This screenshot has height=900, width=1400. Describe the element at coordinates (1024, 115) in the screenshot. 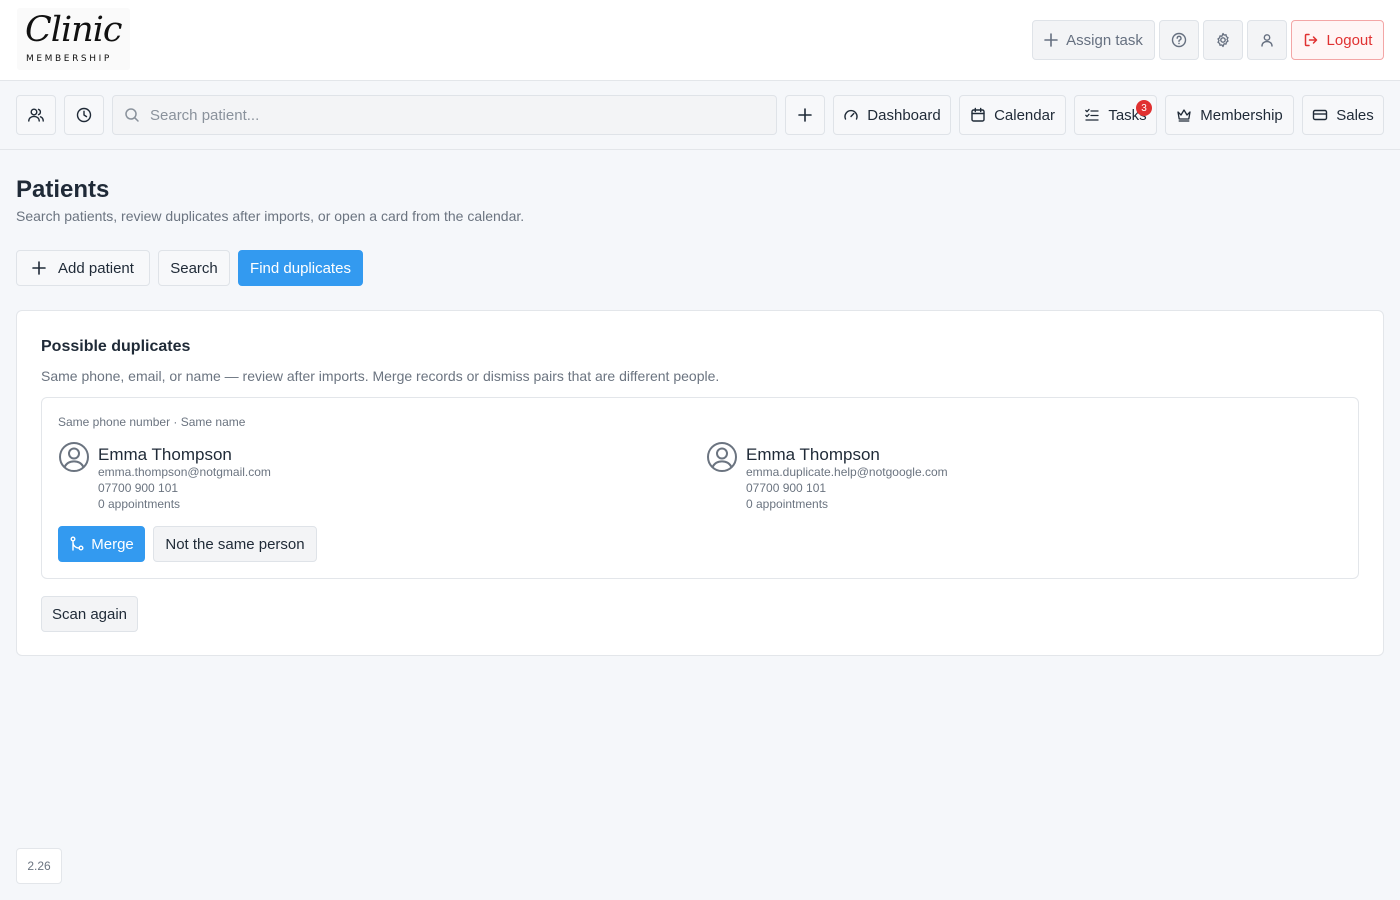

I see `nav-calendar-label: Calendar` at that location.